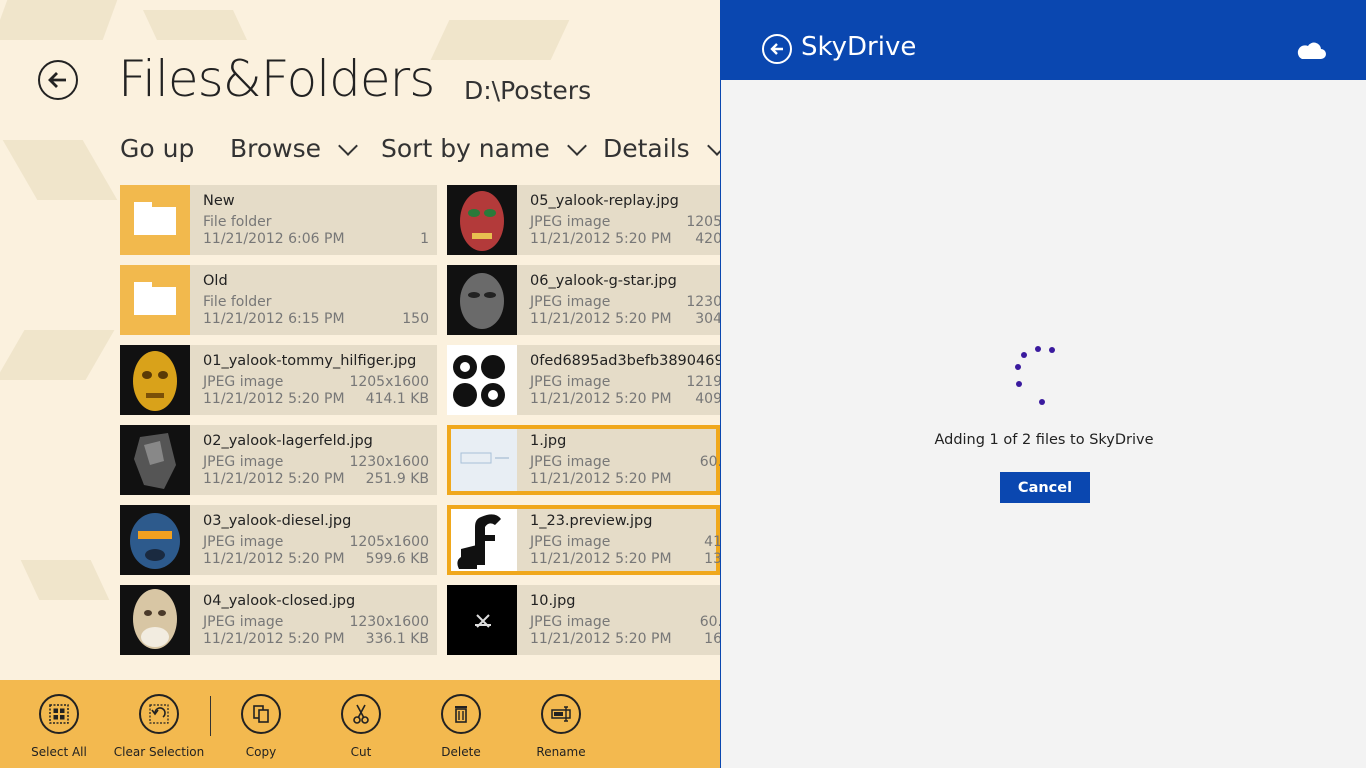 The height and width of the screenshot is (768, 1366). What do you see at coordinates (274, 239) in the screenshot?
I see `file-date: 11/21/2012 6:06 PM` at bounding box center [274, 239].